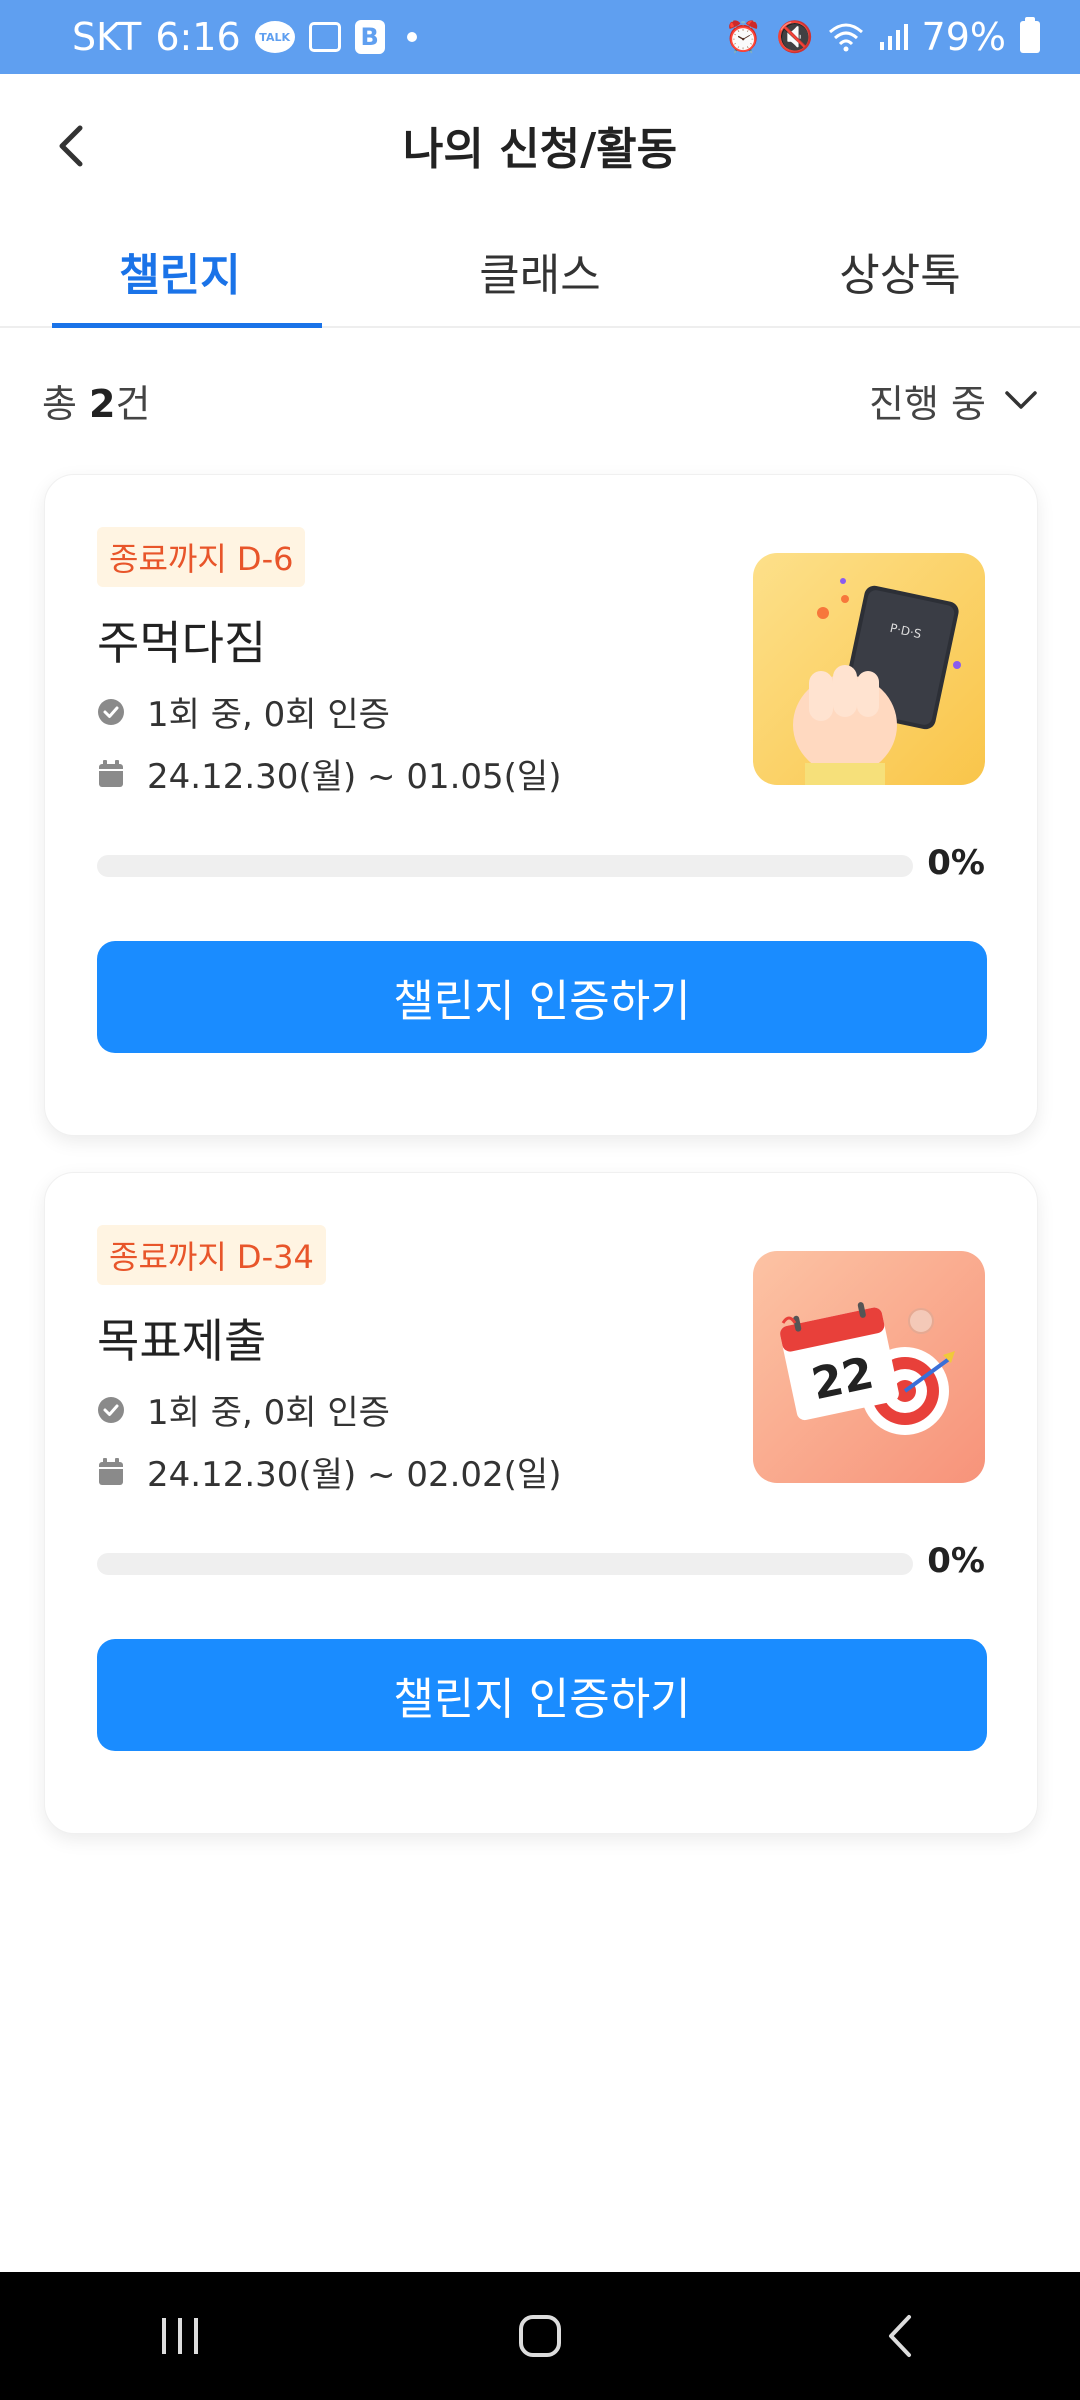  Describe the element at coordinates (211, 1255) in the screenshot. I see `deadline-badge: 종료까지 D-34` at that location.